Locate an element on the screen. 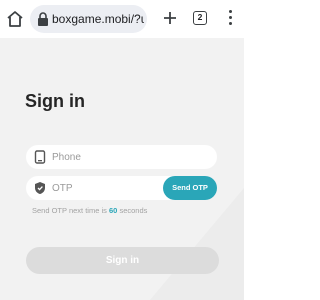 The width and height of the screenshot is (320, 300). hint-suffix: seconds is located at coordinates (133, 210).